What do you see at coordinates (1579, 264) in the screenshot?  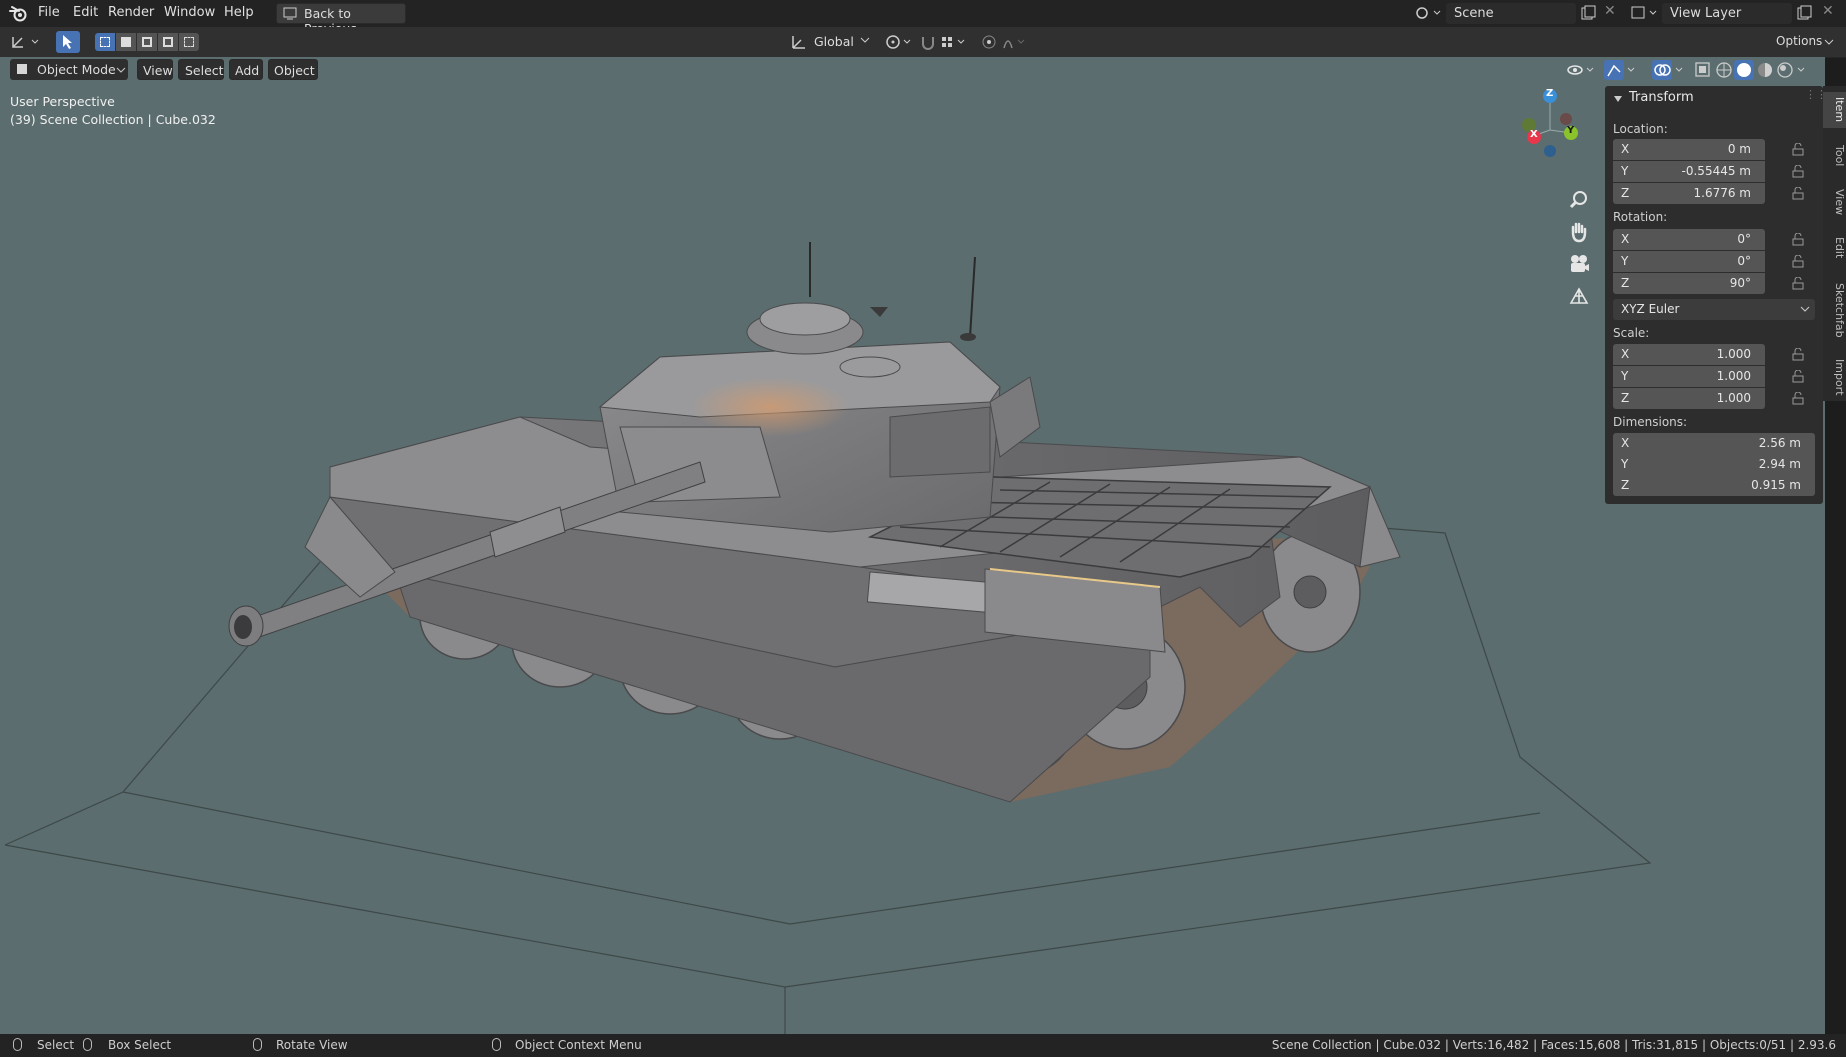 I see `camera-view-icon` at bounding box center [1579, 264].